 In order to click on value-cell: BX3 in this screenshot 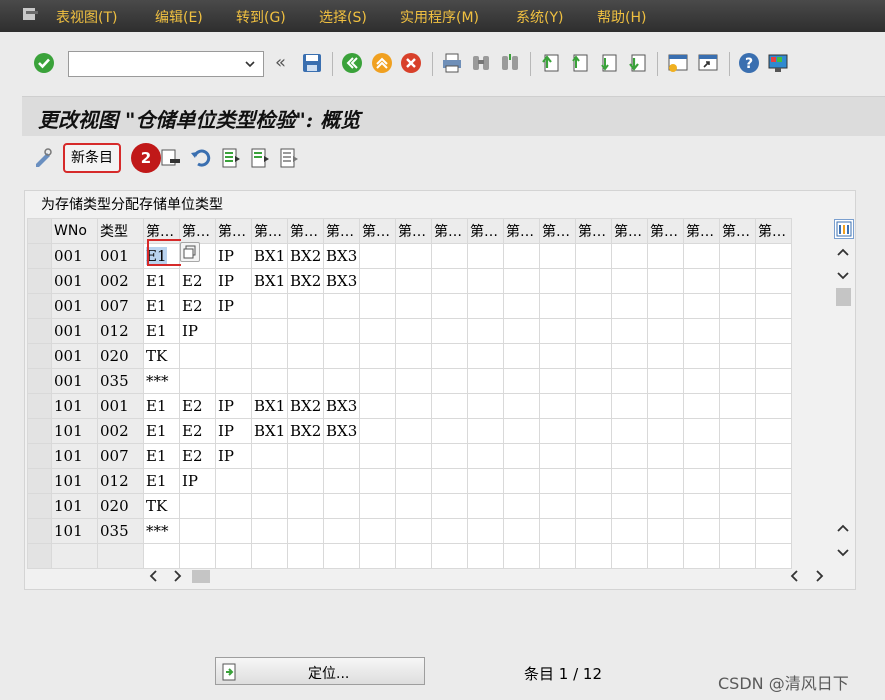, I will do `click(341, 281)`.